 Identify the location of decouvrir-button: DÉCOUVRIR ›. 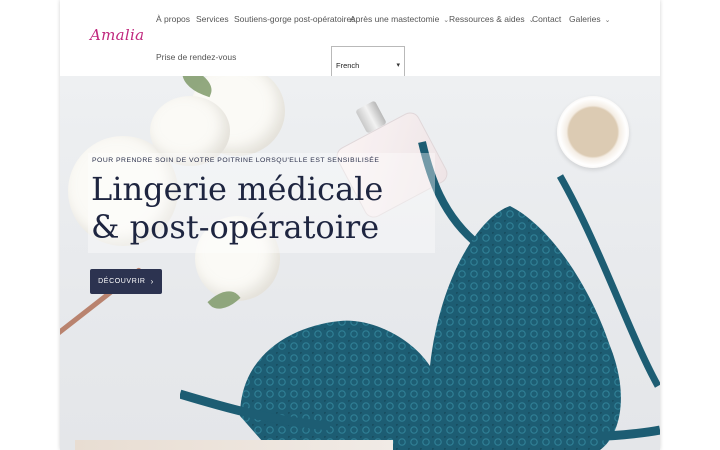
(126, 281).